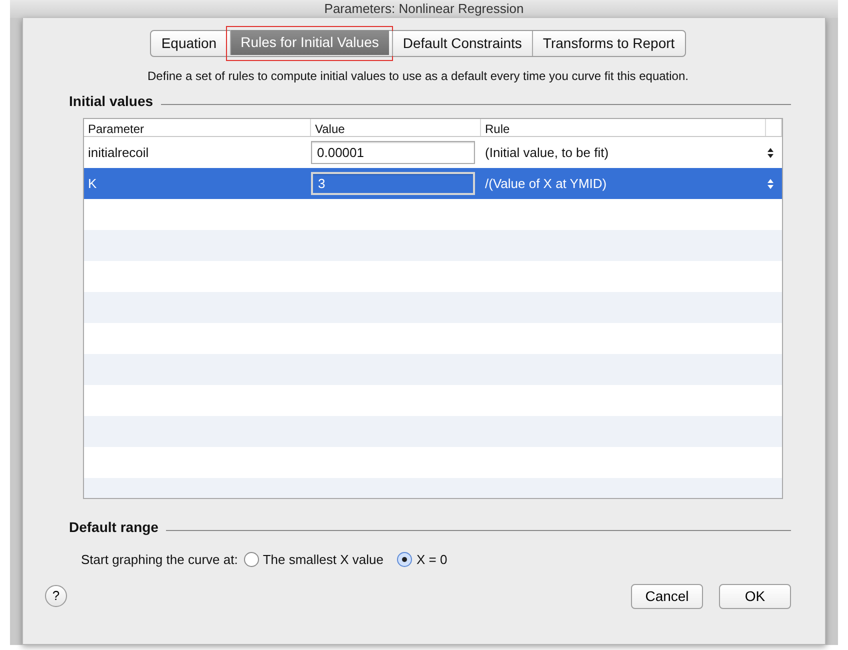 This screenshot has height=650, width=848. Describe the element at coordinates (159, 560) in the screenshot. I see `radio-label: Start graphing the curve at:` at that location.